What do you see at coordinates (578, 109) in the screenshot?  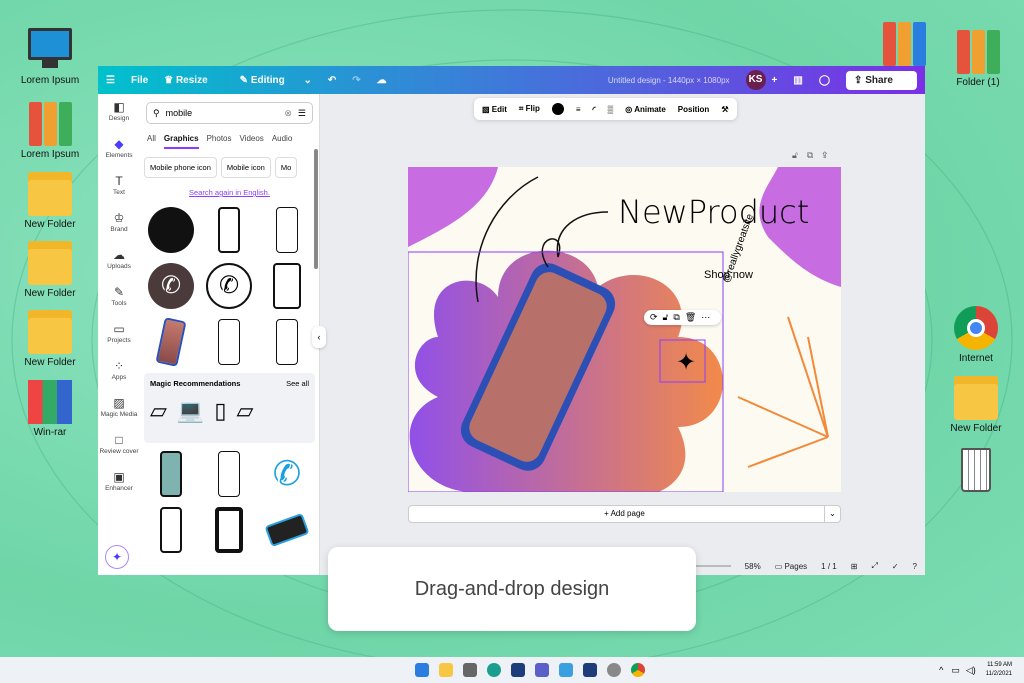 I see `line-weight-icon: ≡` at bounding box center [578, 109].